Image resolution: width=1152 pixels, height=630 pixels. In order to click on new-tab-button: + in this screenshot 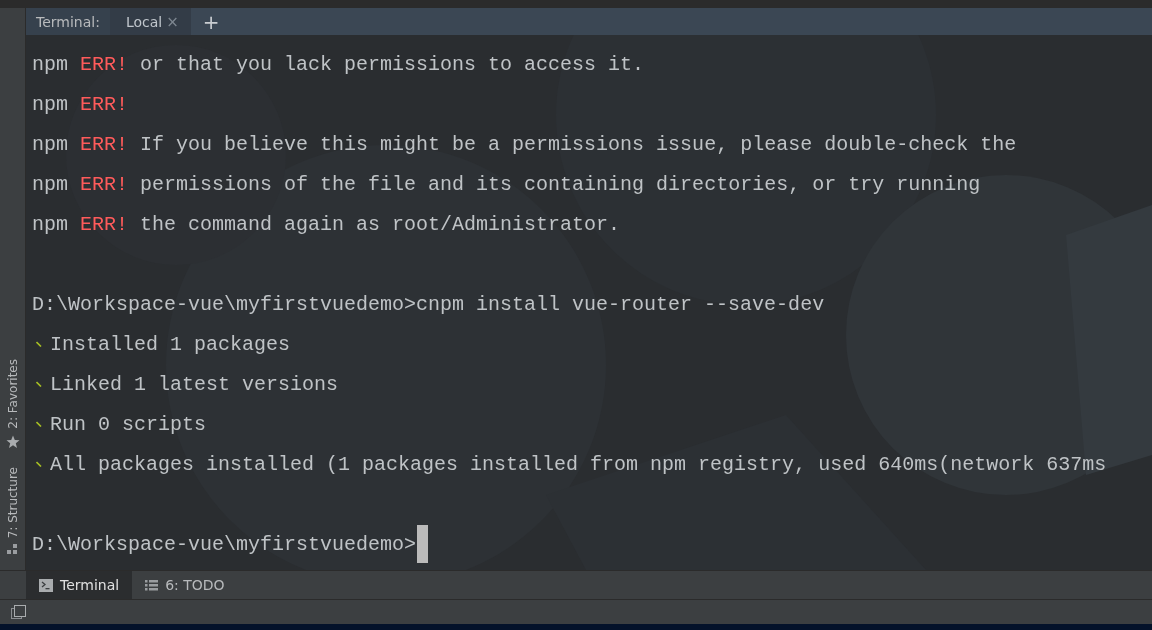, I will do `click(211, 21)`.